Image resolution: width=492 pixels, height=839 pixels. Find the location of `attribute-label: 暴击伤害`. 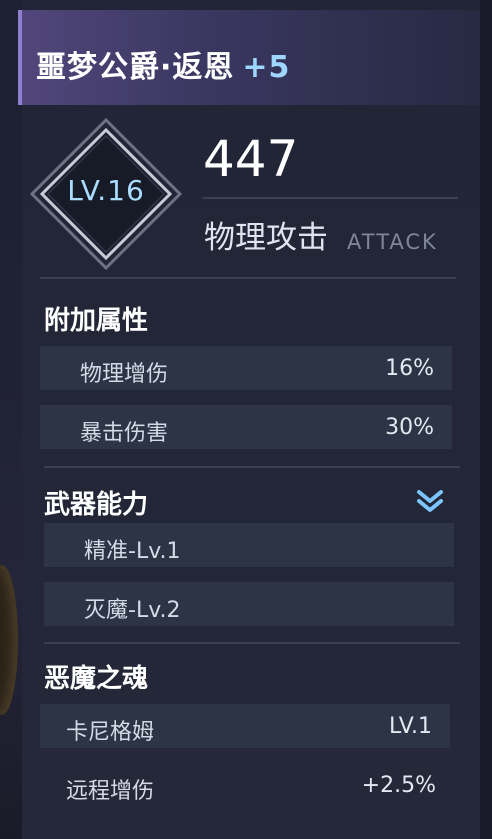

attribute-label: 暴击伤害 is located at coordinates (124, 433).